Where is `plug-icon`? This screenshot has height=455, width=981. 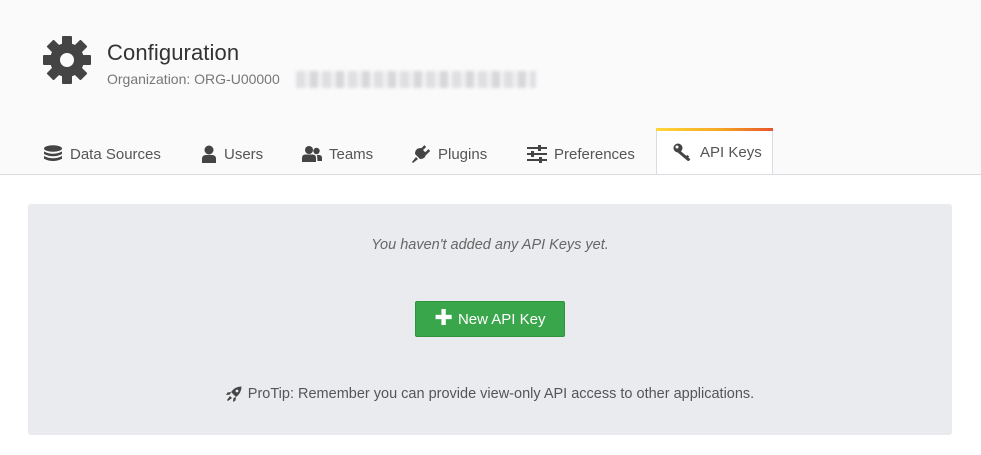
plug-icon is located at coordinates (421, 154).